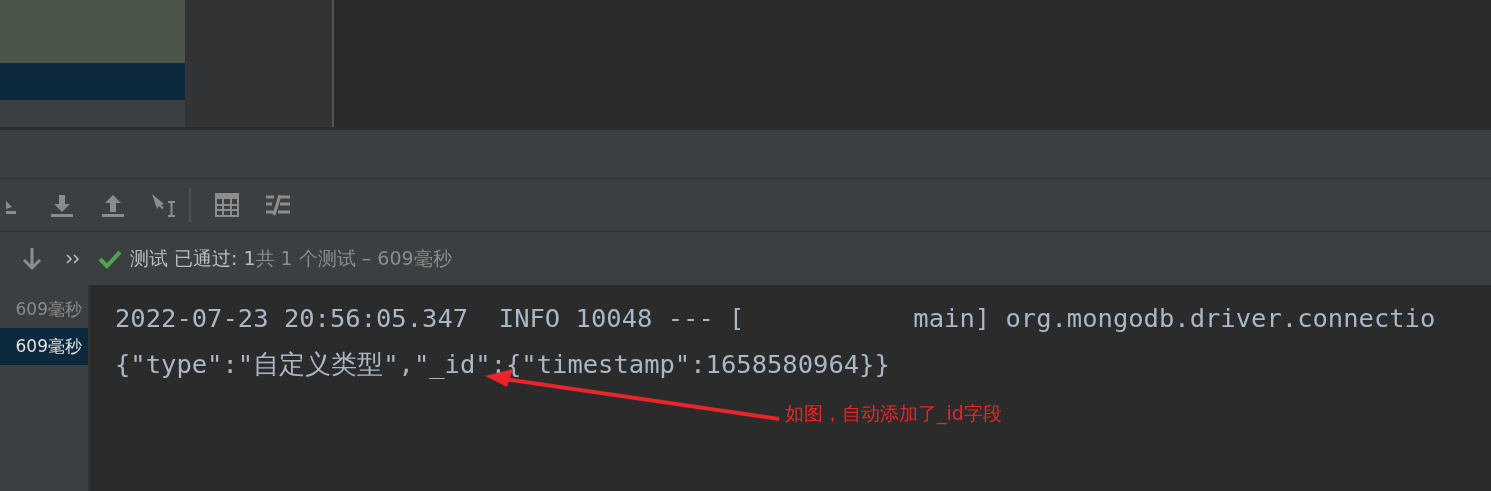  Describe the element at coordinates (32, 258) in the screenshot. I see `down-arrow-icon` at that location.